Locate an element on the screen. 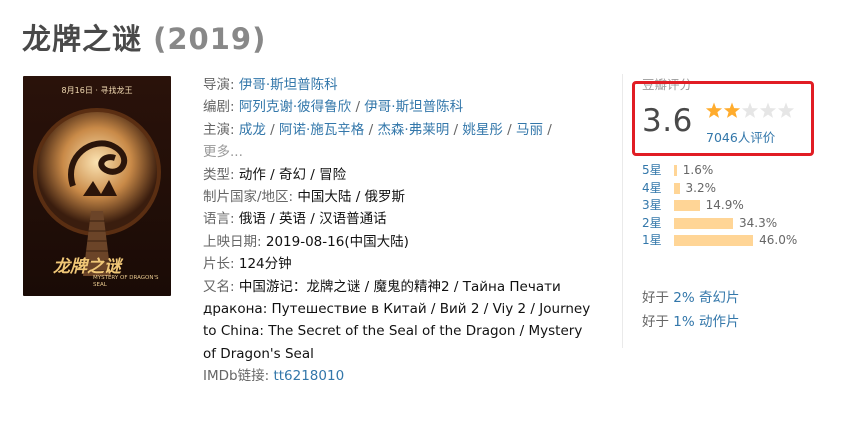 The image size is (865, 440). language-label: 语言: is located at coordinates (219, 219).